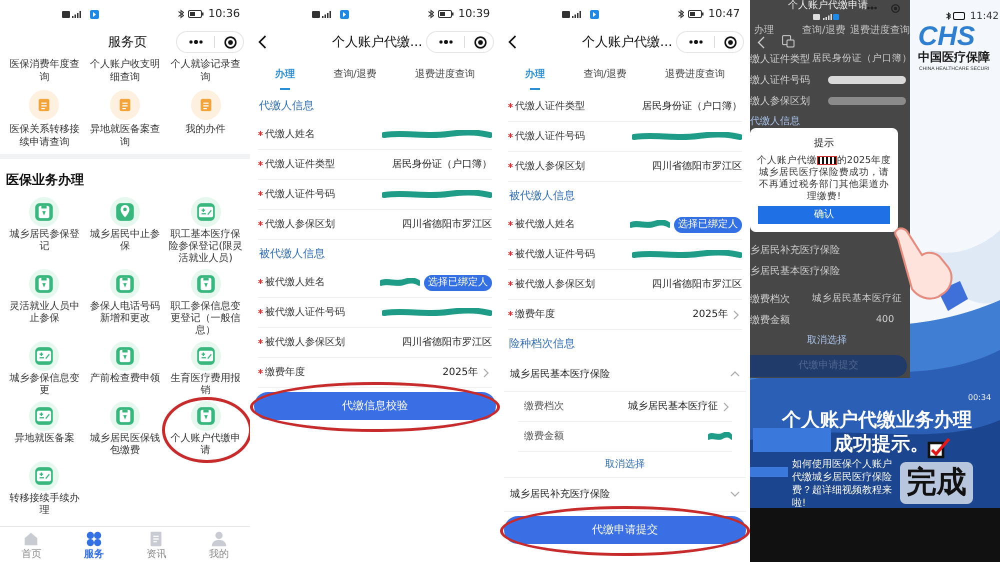 This screenshot has height=562, width=1000. Describe the element at coordinates (560, 495) in the screenshot. I see `group-title: 城乡居民补充医疗保险` at that location.